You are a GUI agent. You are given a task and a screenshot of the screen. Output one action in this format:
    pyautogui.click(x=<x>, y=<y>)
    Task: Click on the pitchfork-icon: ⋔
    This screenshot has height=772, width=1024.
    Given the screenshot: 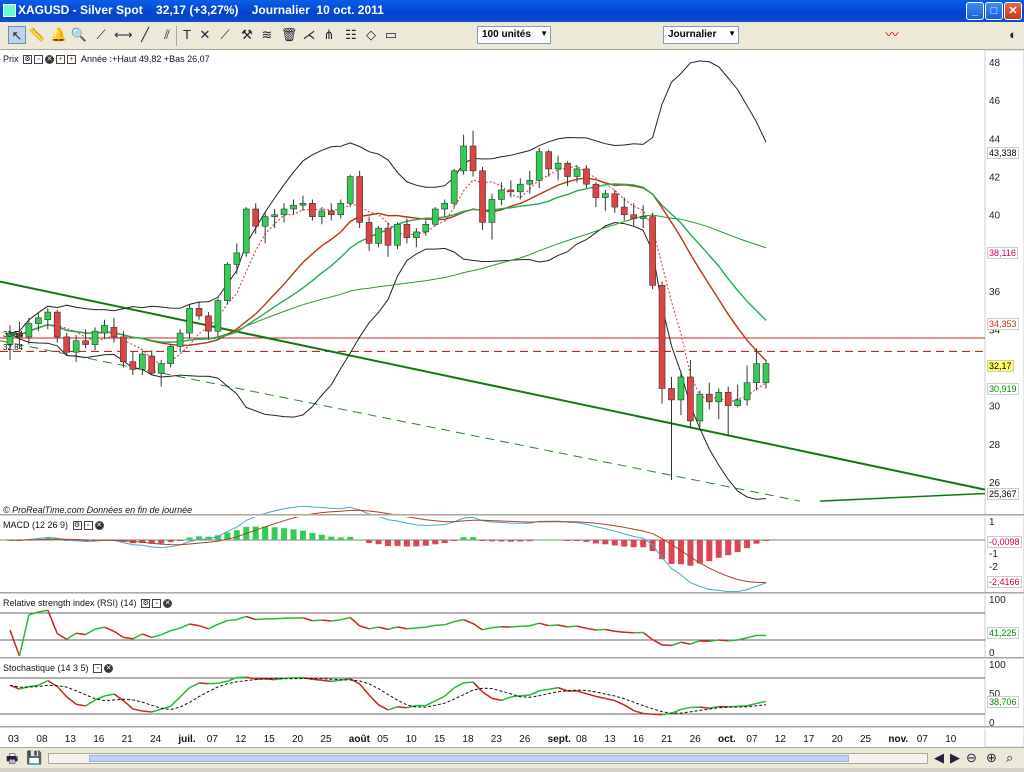 What is the action you would take?
    pyautogui.click(x=329, y=35)
    